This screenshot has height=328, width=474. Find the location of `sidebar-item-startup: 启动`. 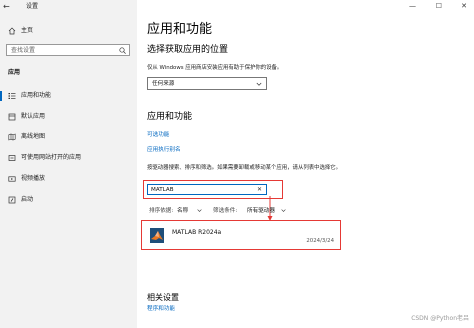

sidebar-item-startup: 启动 is located at coordinates (68, 200).